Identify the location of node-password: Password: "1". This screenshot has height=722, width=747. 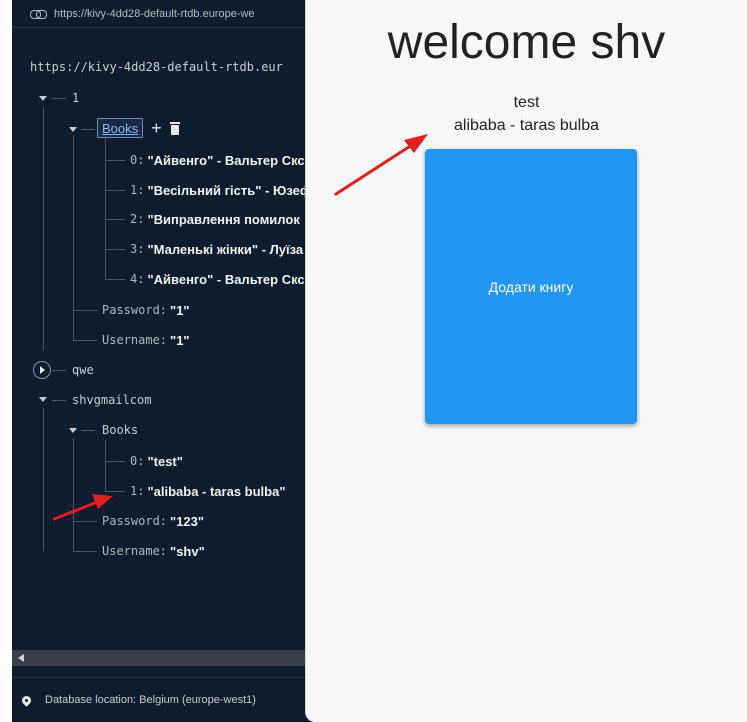
(146, 310).